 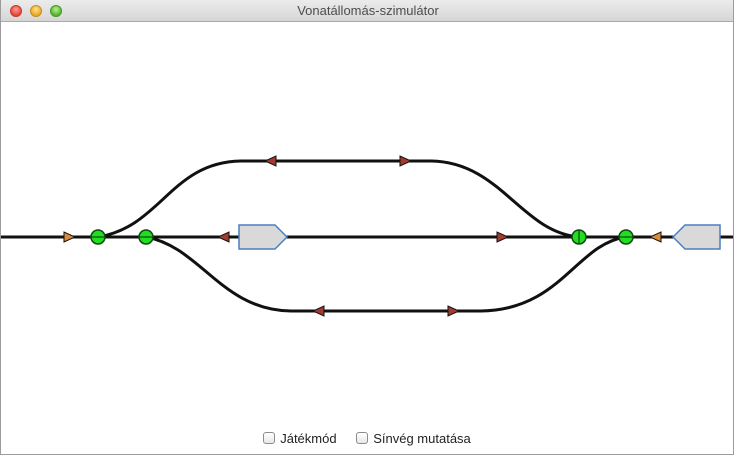 What do you see at coordinates (269, 437) in the screenshot?
I see `game-mode-checkbox` at bounding box center [269, 437].